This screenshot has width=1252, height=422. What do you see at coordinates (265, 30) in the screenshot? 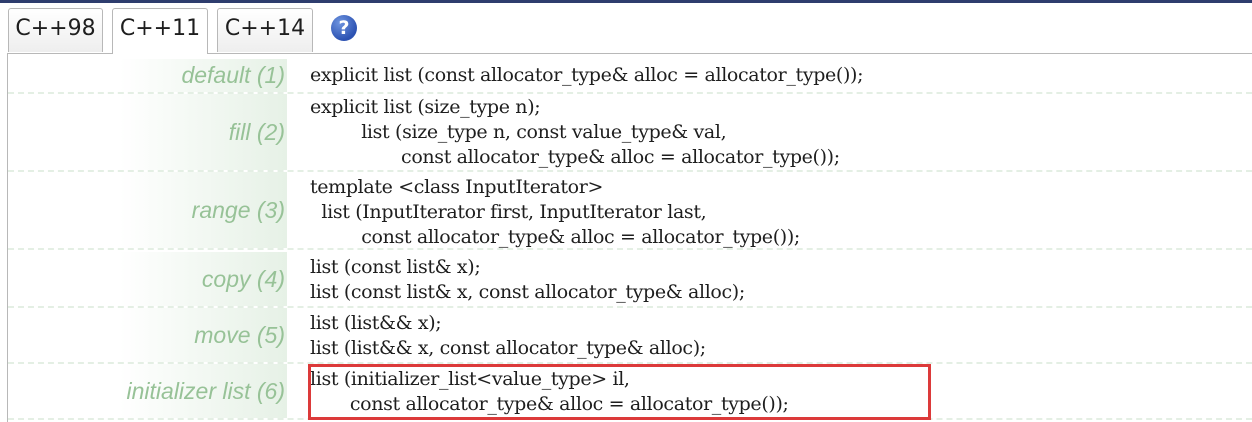
I see `tab-cpp14: C++14` at bounding box center [265, 30].